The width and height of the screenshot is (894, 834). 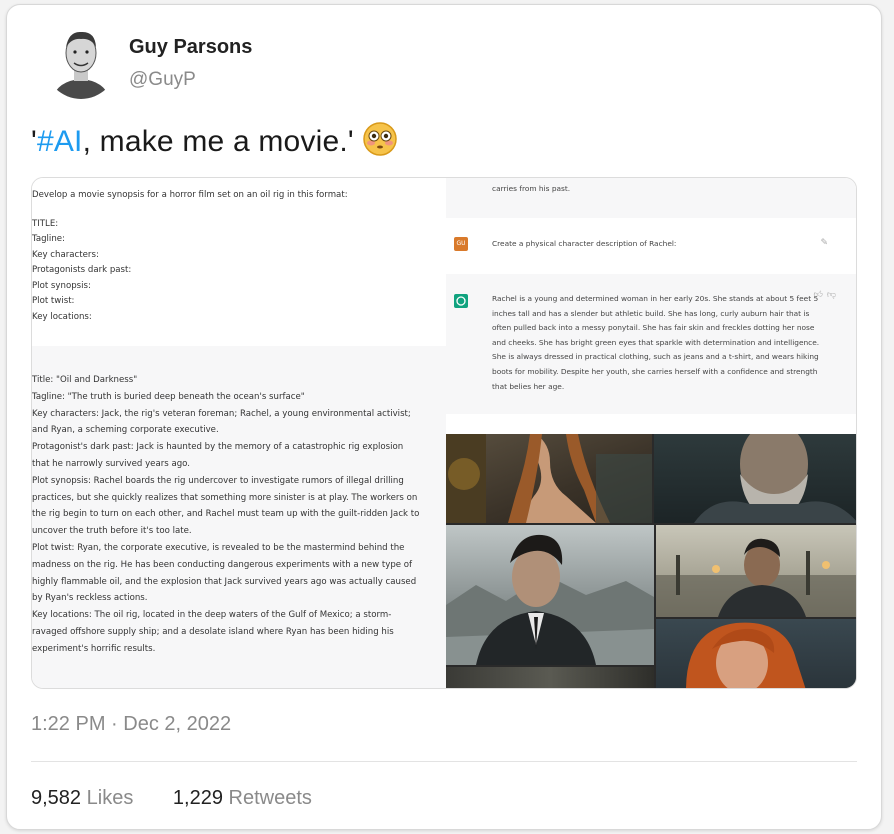 What do you see at coordinates (549, 478) in the screenshot?
I see `rachel-portrait-image` at bounding box center [549, 478].